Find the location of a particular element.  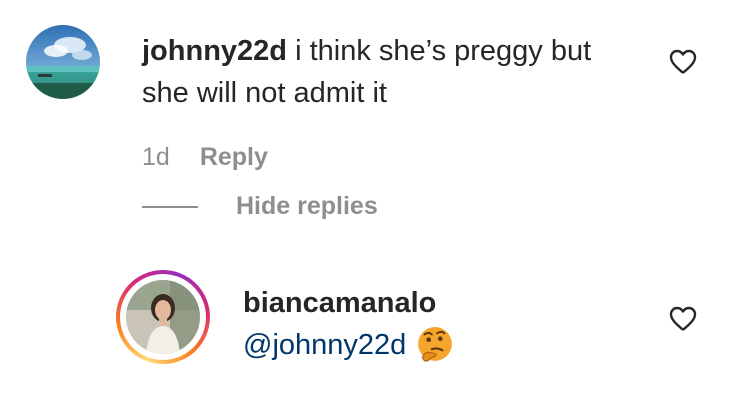

commenter-avatar is located at coordinates (63, 62).